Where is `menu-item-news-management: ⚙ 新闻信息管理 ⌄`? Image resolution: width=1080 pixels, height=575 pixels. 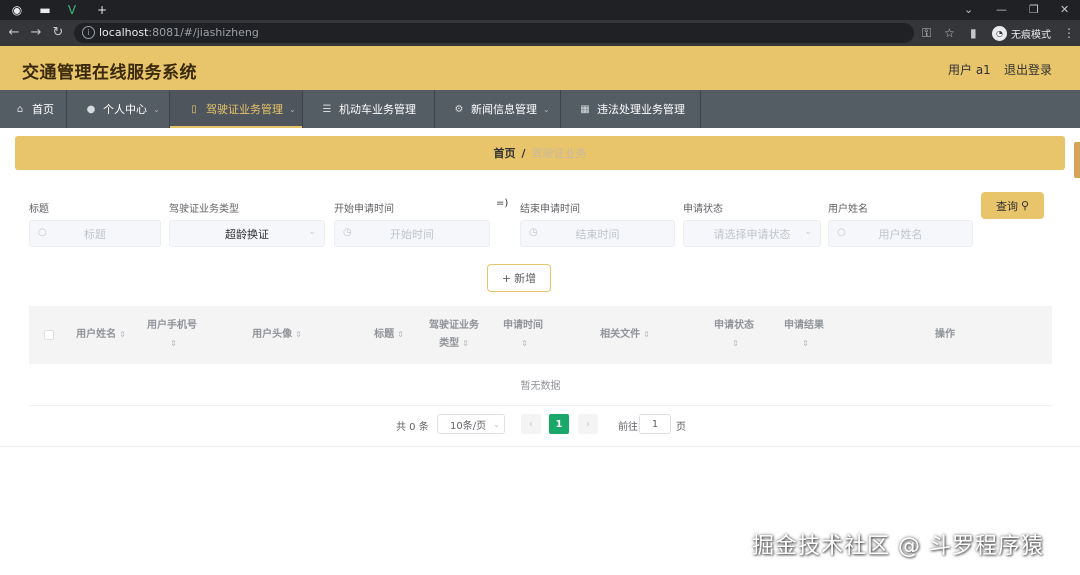
menu-item-news-management: ⚙ 新闻信息管理 ⌄ is located at coordinates (498, 109).